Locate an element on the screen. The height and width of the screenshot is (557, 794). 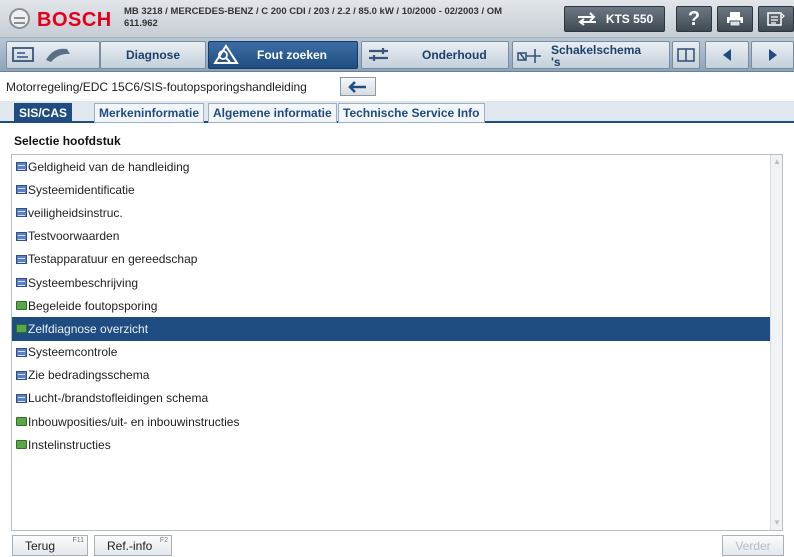
list-item: Lucht-/brandstofleidingen schema is located at coordinates (391, 398).